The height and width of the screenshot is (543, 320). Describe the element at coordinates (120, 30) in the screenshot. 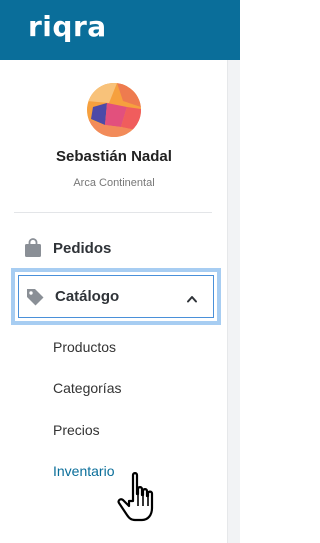

I see `app-header: riqra` at that location.